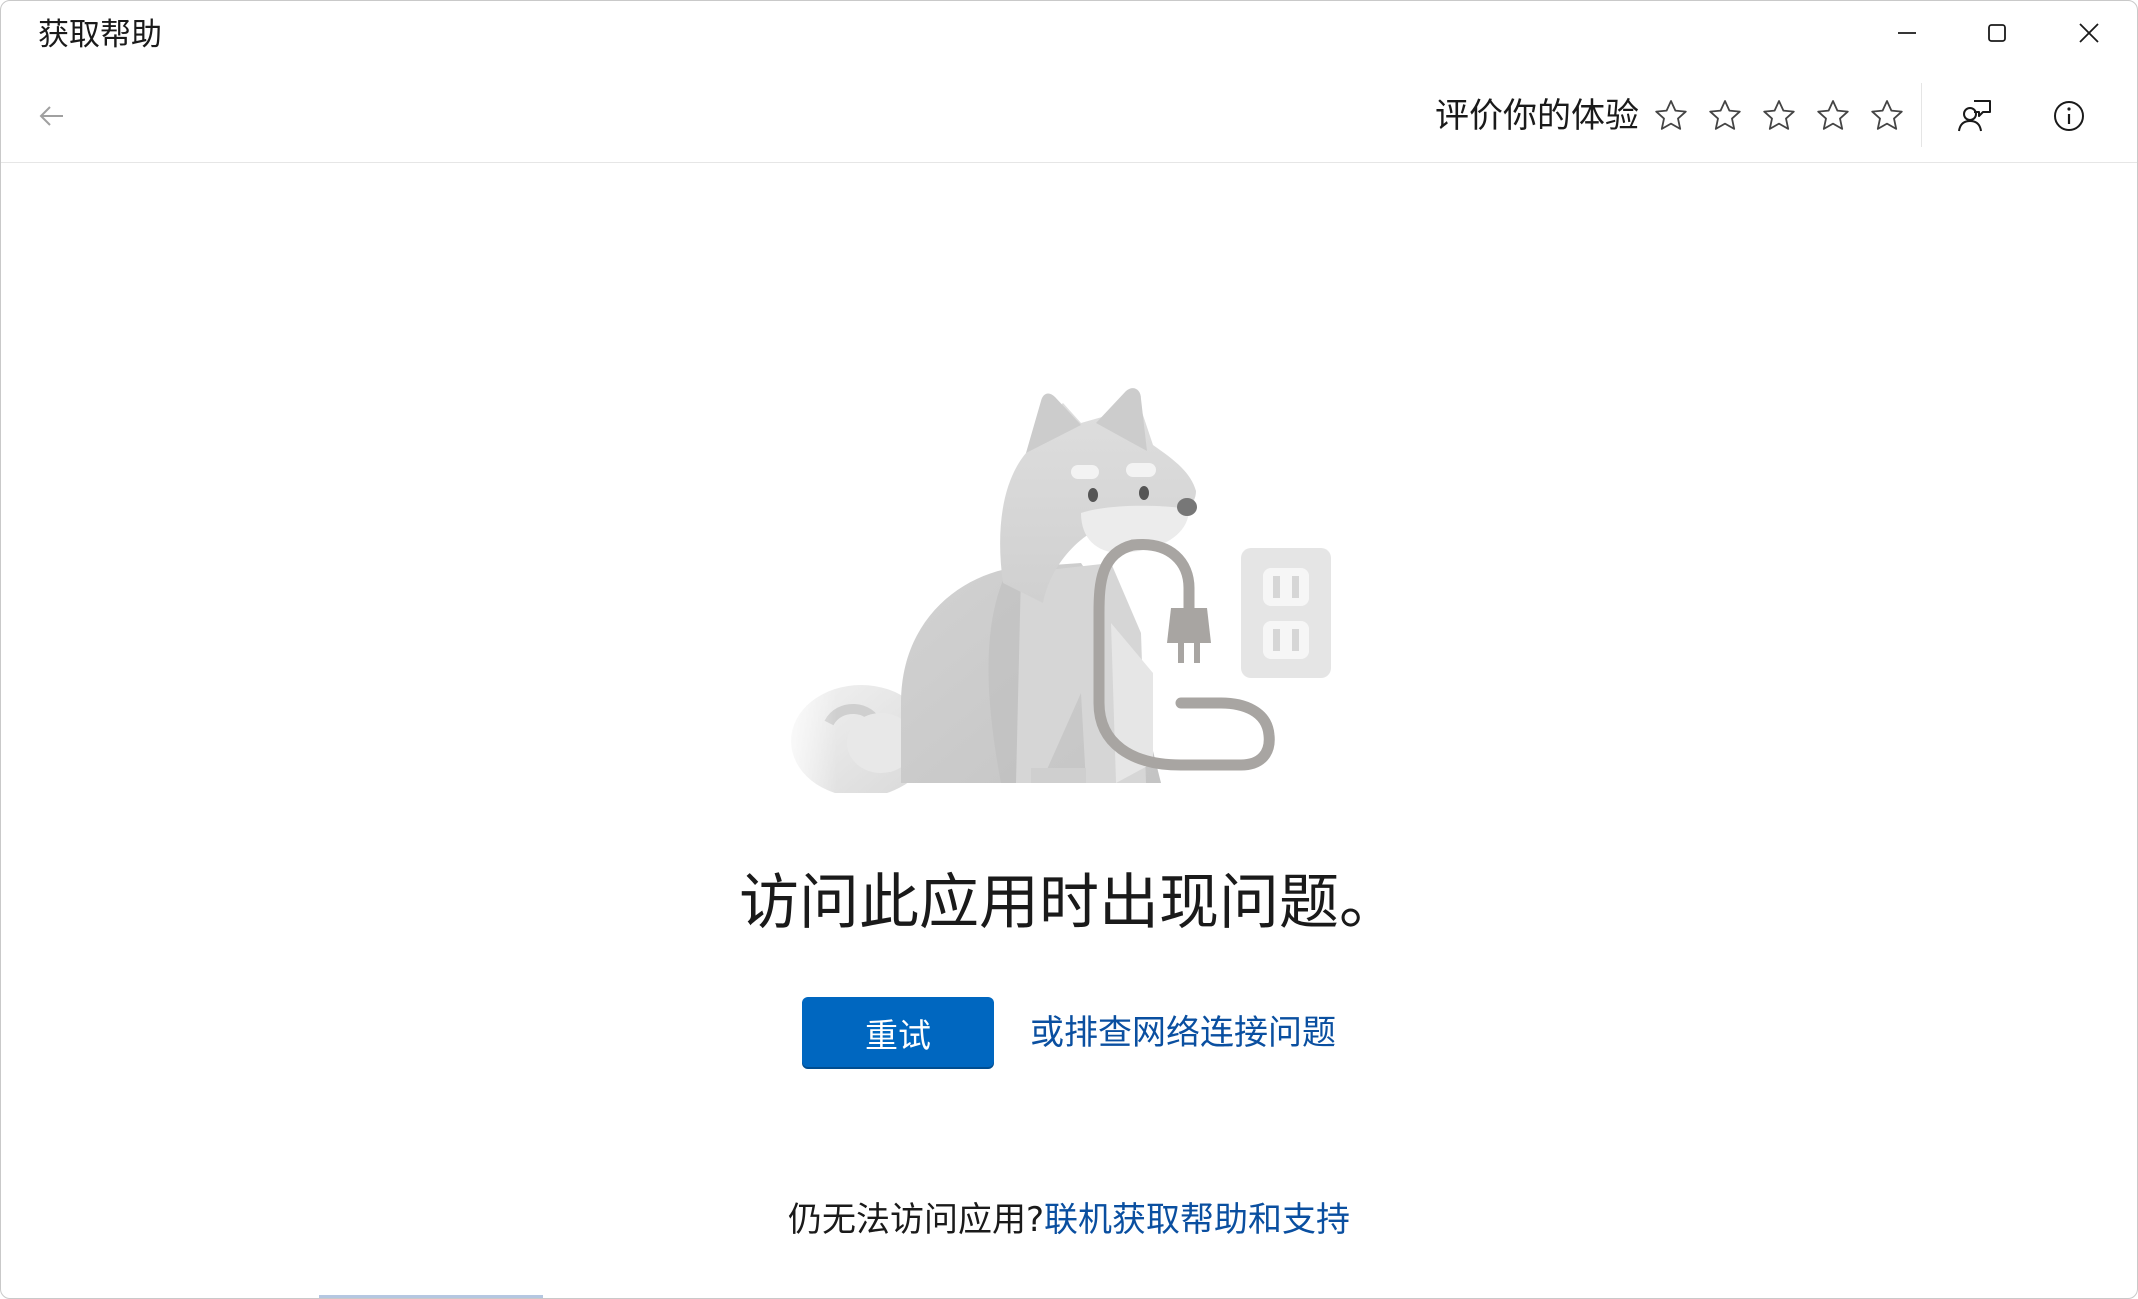 The height and width of the screenshot is (1299, 2138). I want to click on minimize-button, so click(1907, 33).